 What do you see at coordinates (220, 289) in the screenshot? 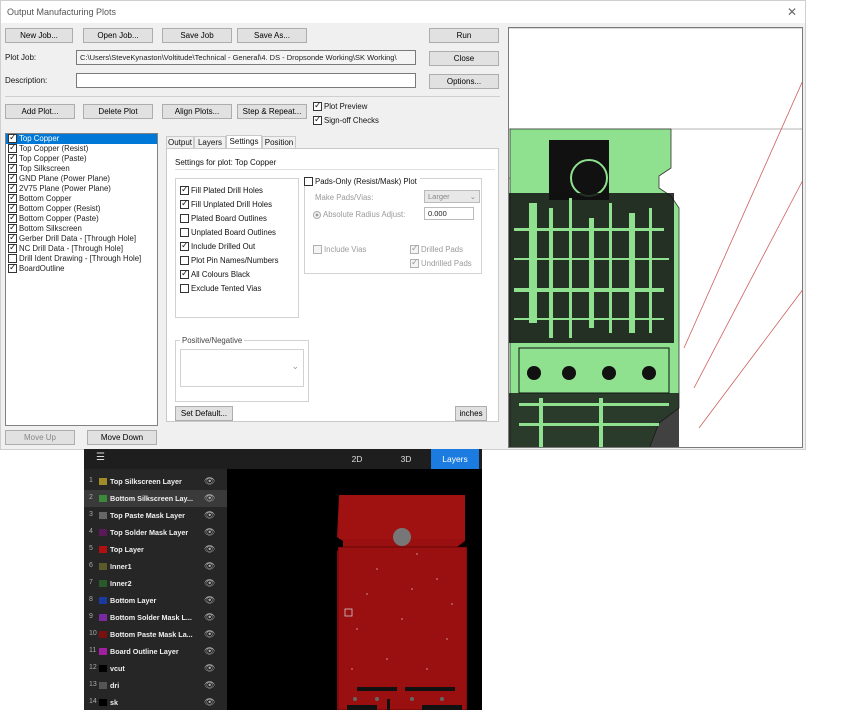
I see `plot-option-checkbox: Exclude Tented Vias` at bounding box center [220, 289].